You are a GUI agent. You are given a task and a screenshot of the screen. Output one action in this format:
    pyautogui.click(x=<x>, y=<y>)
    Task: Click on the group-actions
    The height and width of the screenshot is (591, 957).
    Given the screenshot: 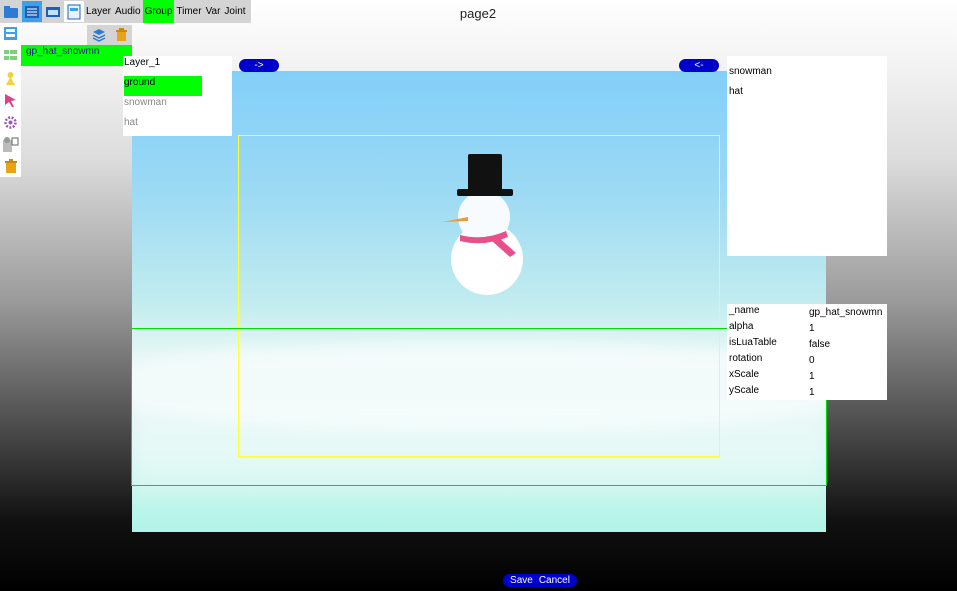 What is the action you would take?
    pyautogui.click(x=109, y=35)
    